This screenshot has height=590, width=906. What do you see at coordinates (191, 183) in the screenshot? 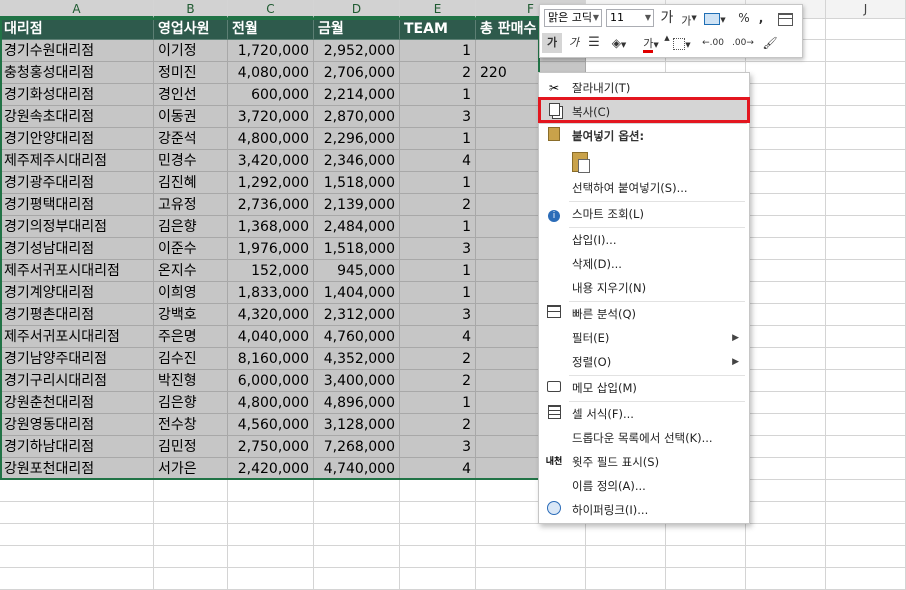
I see `table-cell: 김진혜` at bounding box center [191, 183].